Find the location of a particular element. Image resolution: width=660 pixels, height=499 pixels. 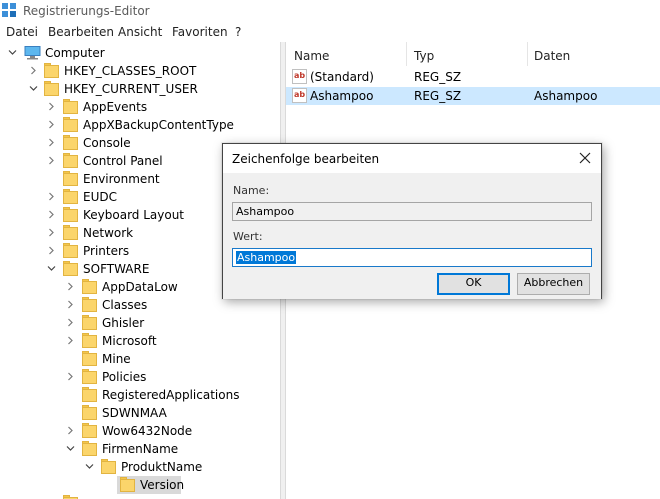

tree-label: AppXBackupContentType is located at coordinates (158, 125).